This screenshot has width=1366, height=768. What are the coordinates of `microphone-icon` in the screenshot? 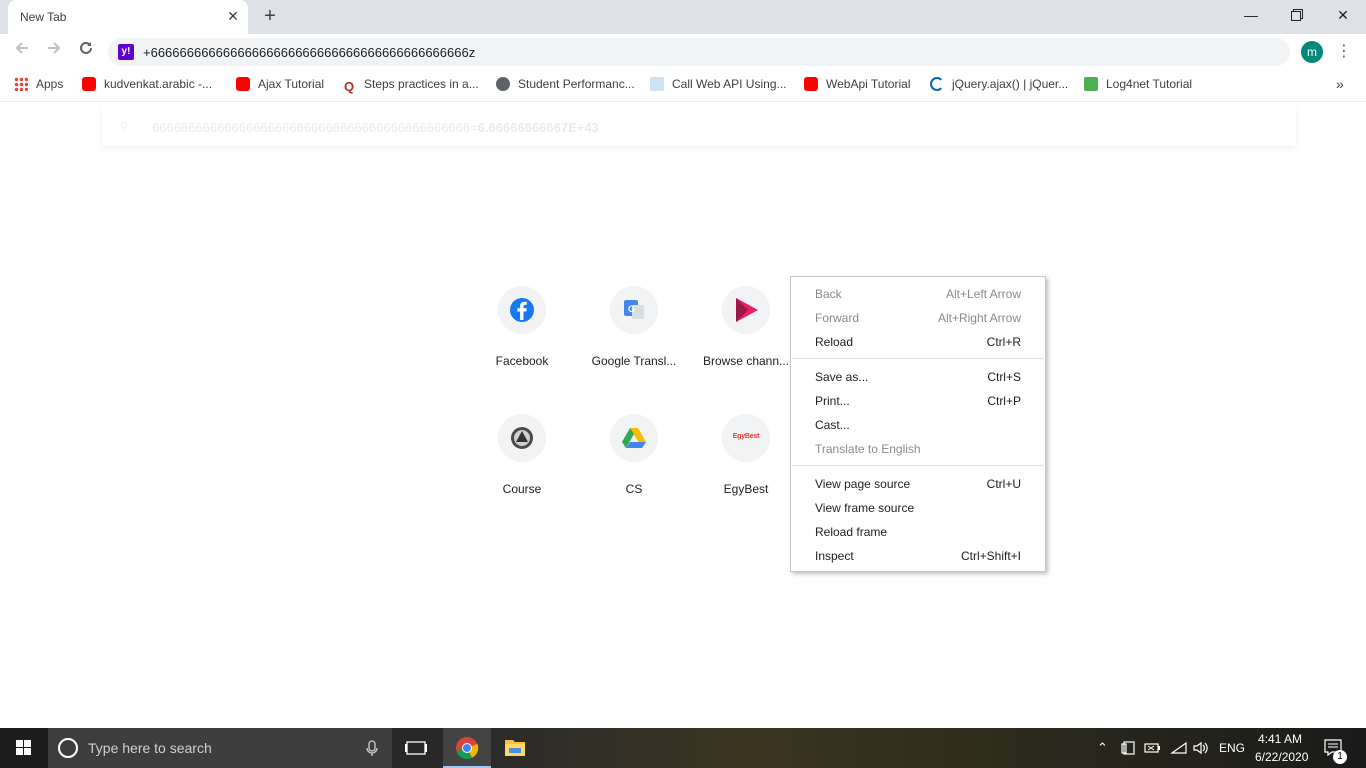 It's located at (372, 748).